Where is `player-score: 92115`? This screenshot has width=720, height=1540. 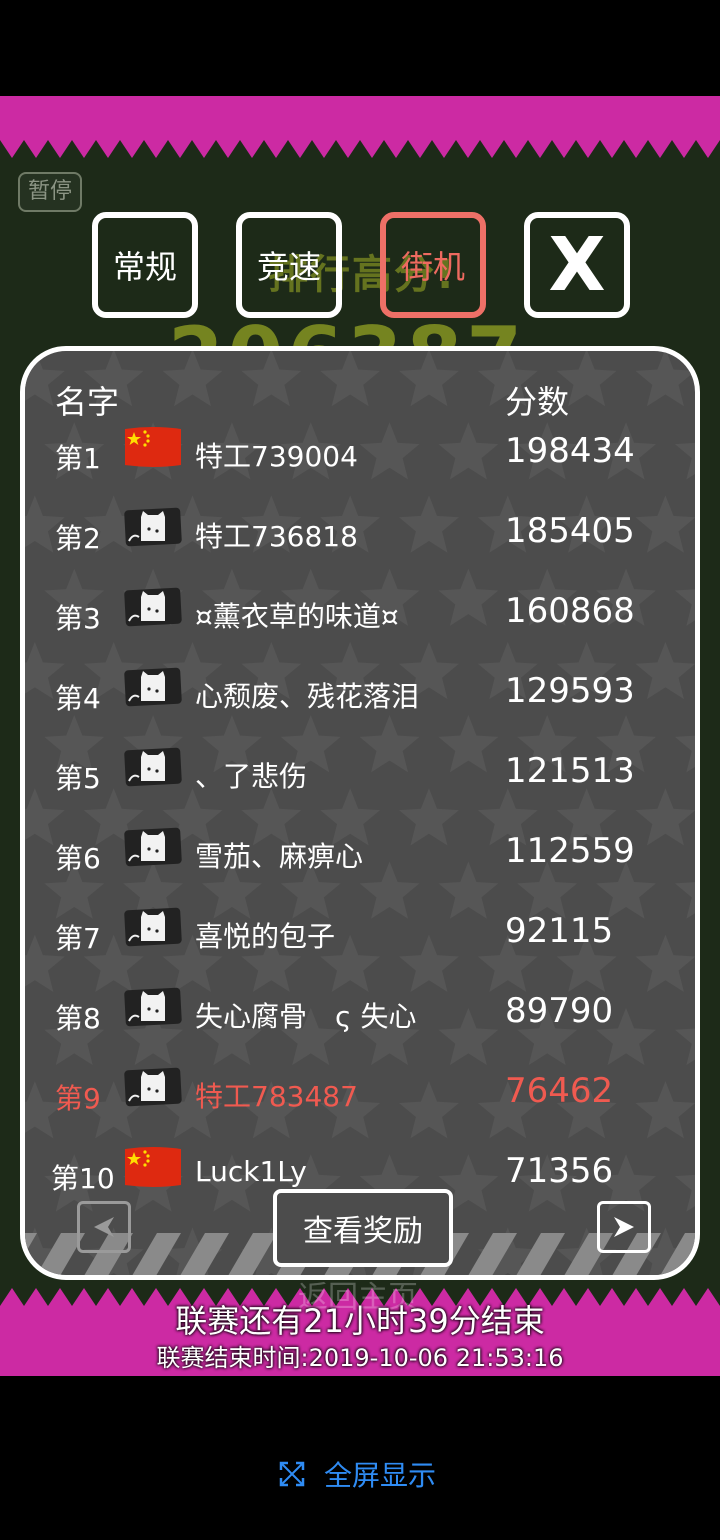 player-score: 92115 is located at coordinates (559, 931).